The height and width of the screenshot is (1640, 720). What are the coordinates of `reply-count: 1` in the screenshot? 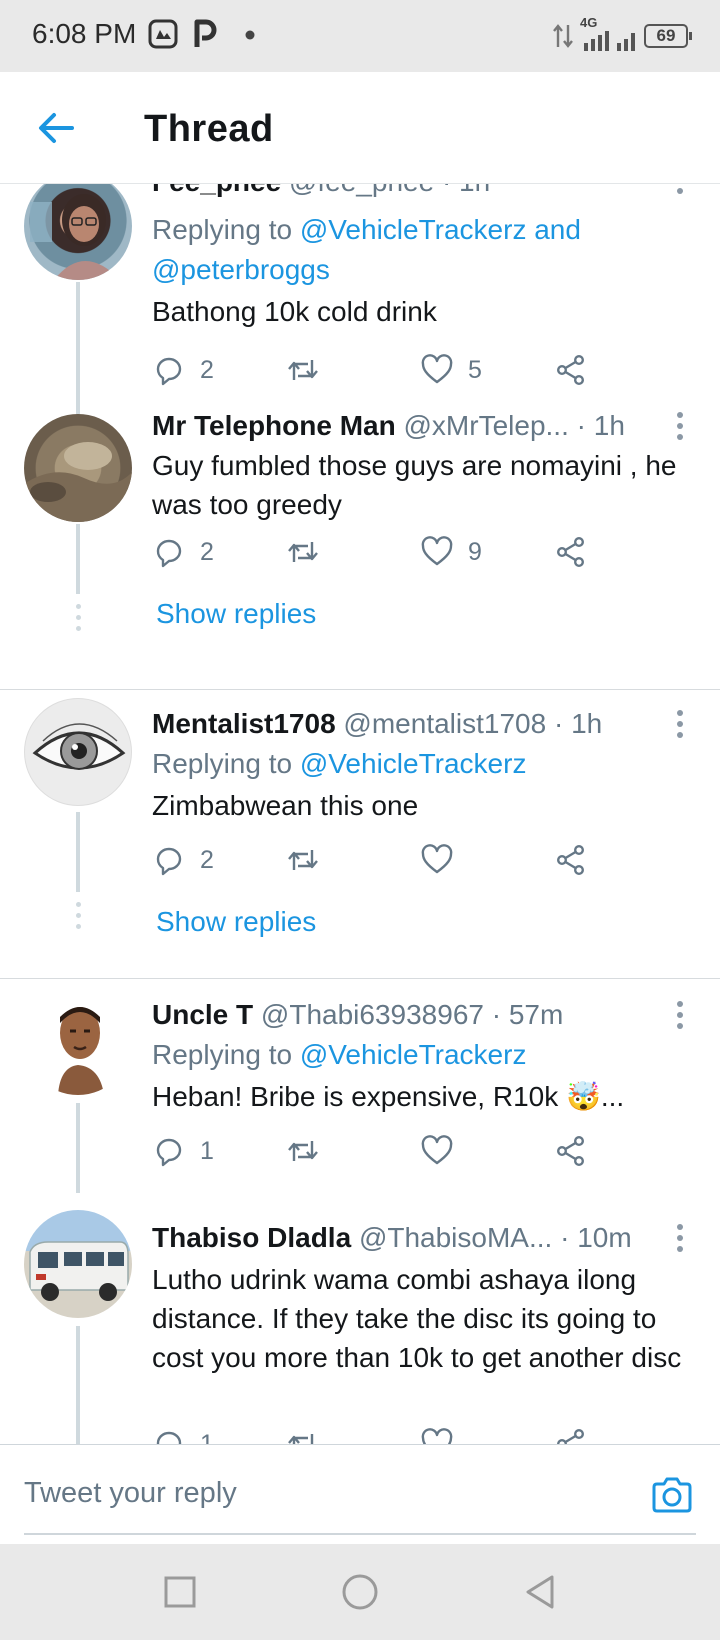 It's located at (207, 1150).